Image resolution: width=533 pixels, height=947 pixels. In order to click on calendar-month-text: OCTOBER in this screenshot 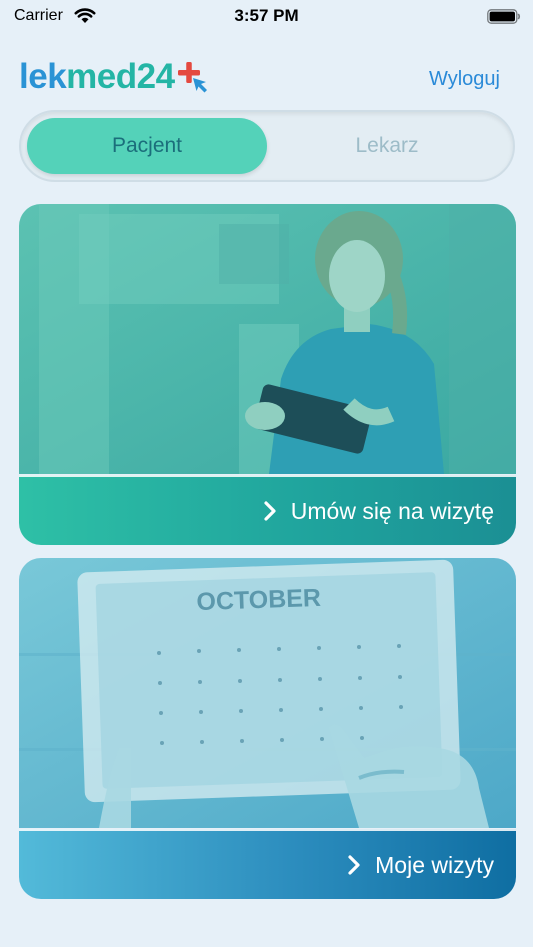, I will do `click(258, 600)`.